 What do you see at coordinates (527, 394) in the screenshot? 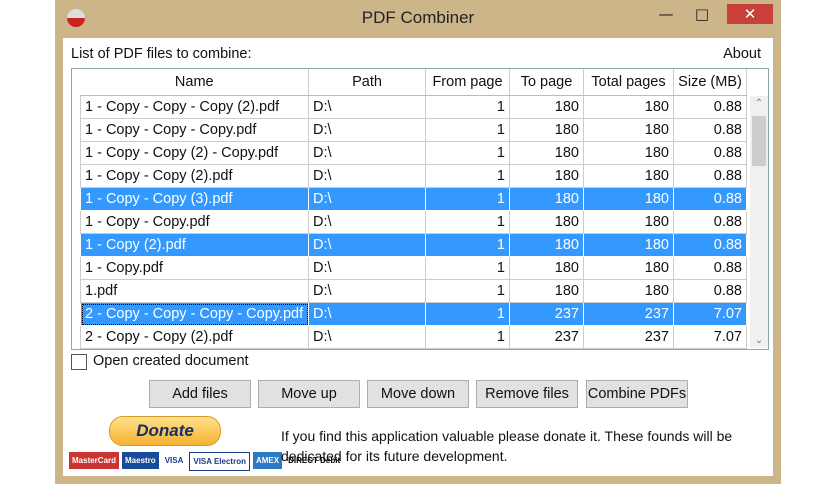
I see `remove-files-button: Remove files` at bounding box center [527, 394].